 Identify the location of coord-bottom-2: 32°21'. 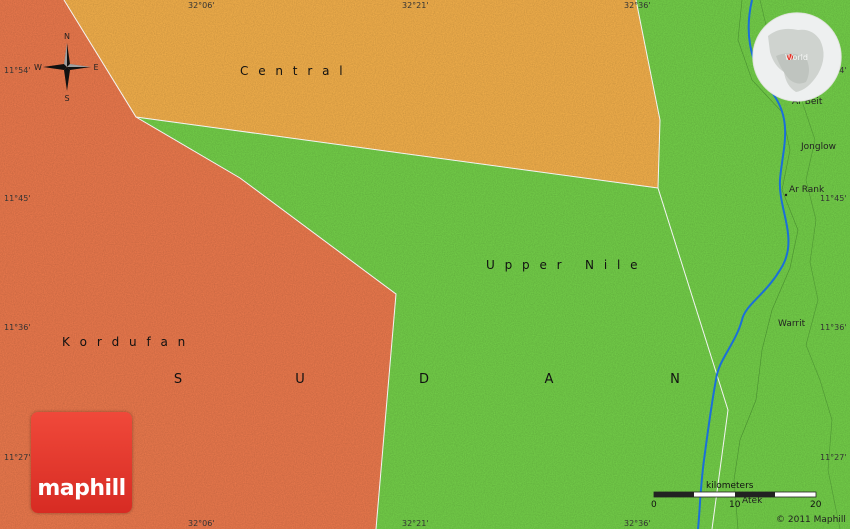
(415, 523).